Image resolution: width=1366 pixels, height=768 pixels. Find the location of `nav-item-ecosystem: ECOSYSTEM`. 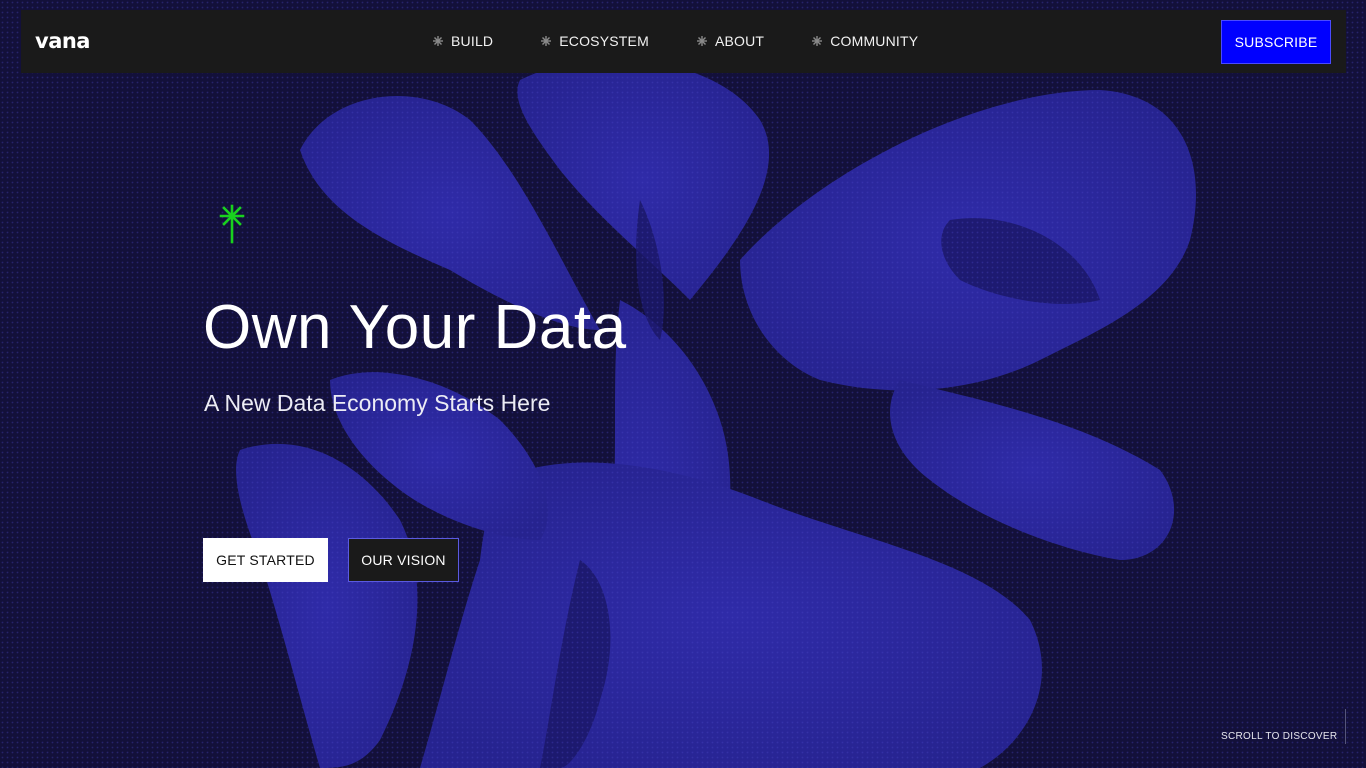

nav-item-ecosystem: ECOSYSTEM is located at coordinates (595, 41).